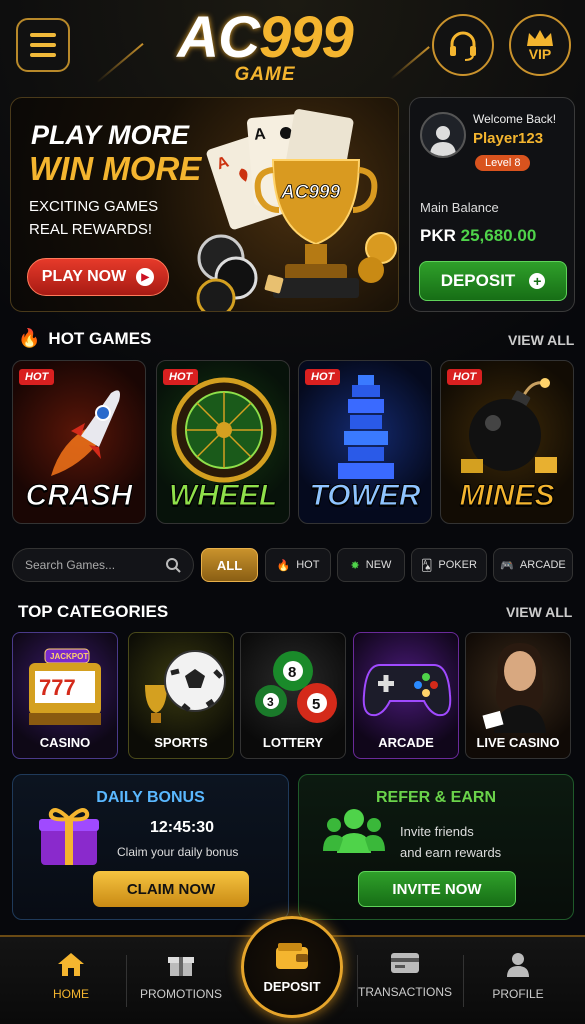  I want to click on support-button, so click(463, 45).